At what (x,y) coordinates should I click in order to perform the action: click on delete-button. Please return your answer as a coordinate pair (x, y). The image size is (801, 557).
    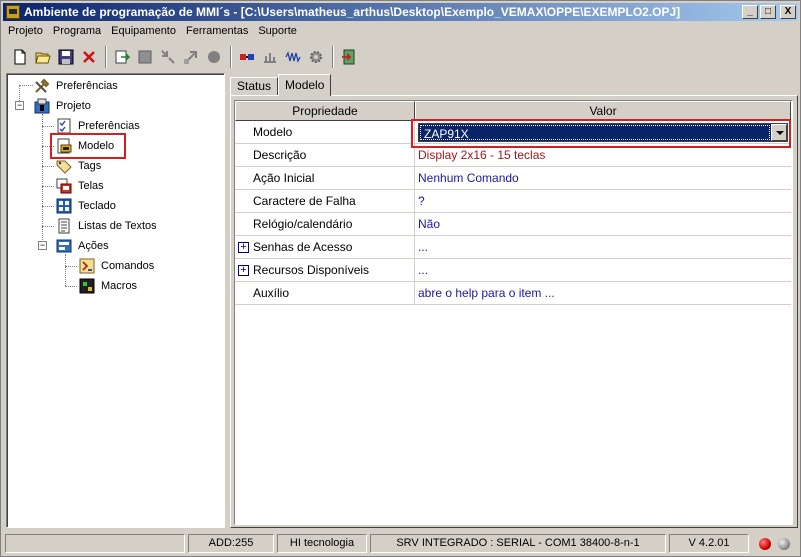
    Looking at the image, I should click on (89, 57).